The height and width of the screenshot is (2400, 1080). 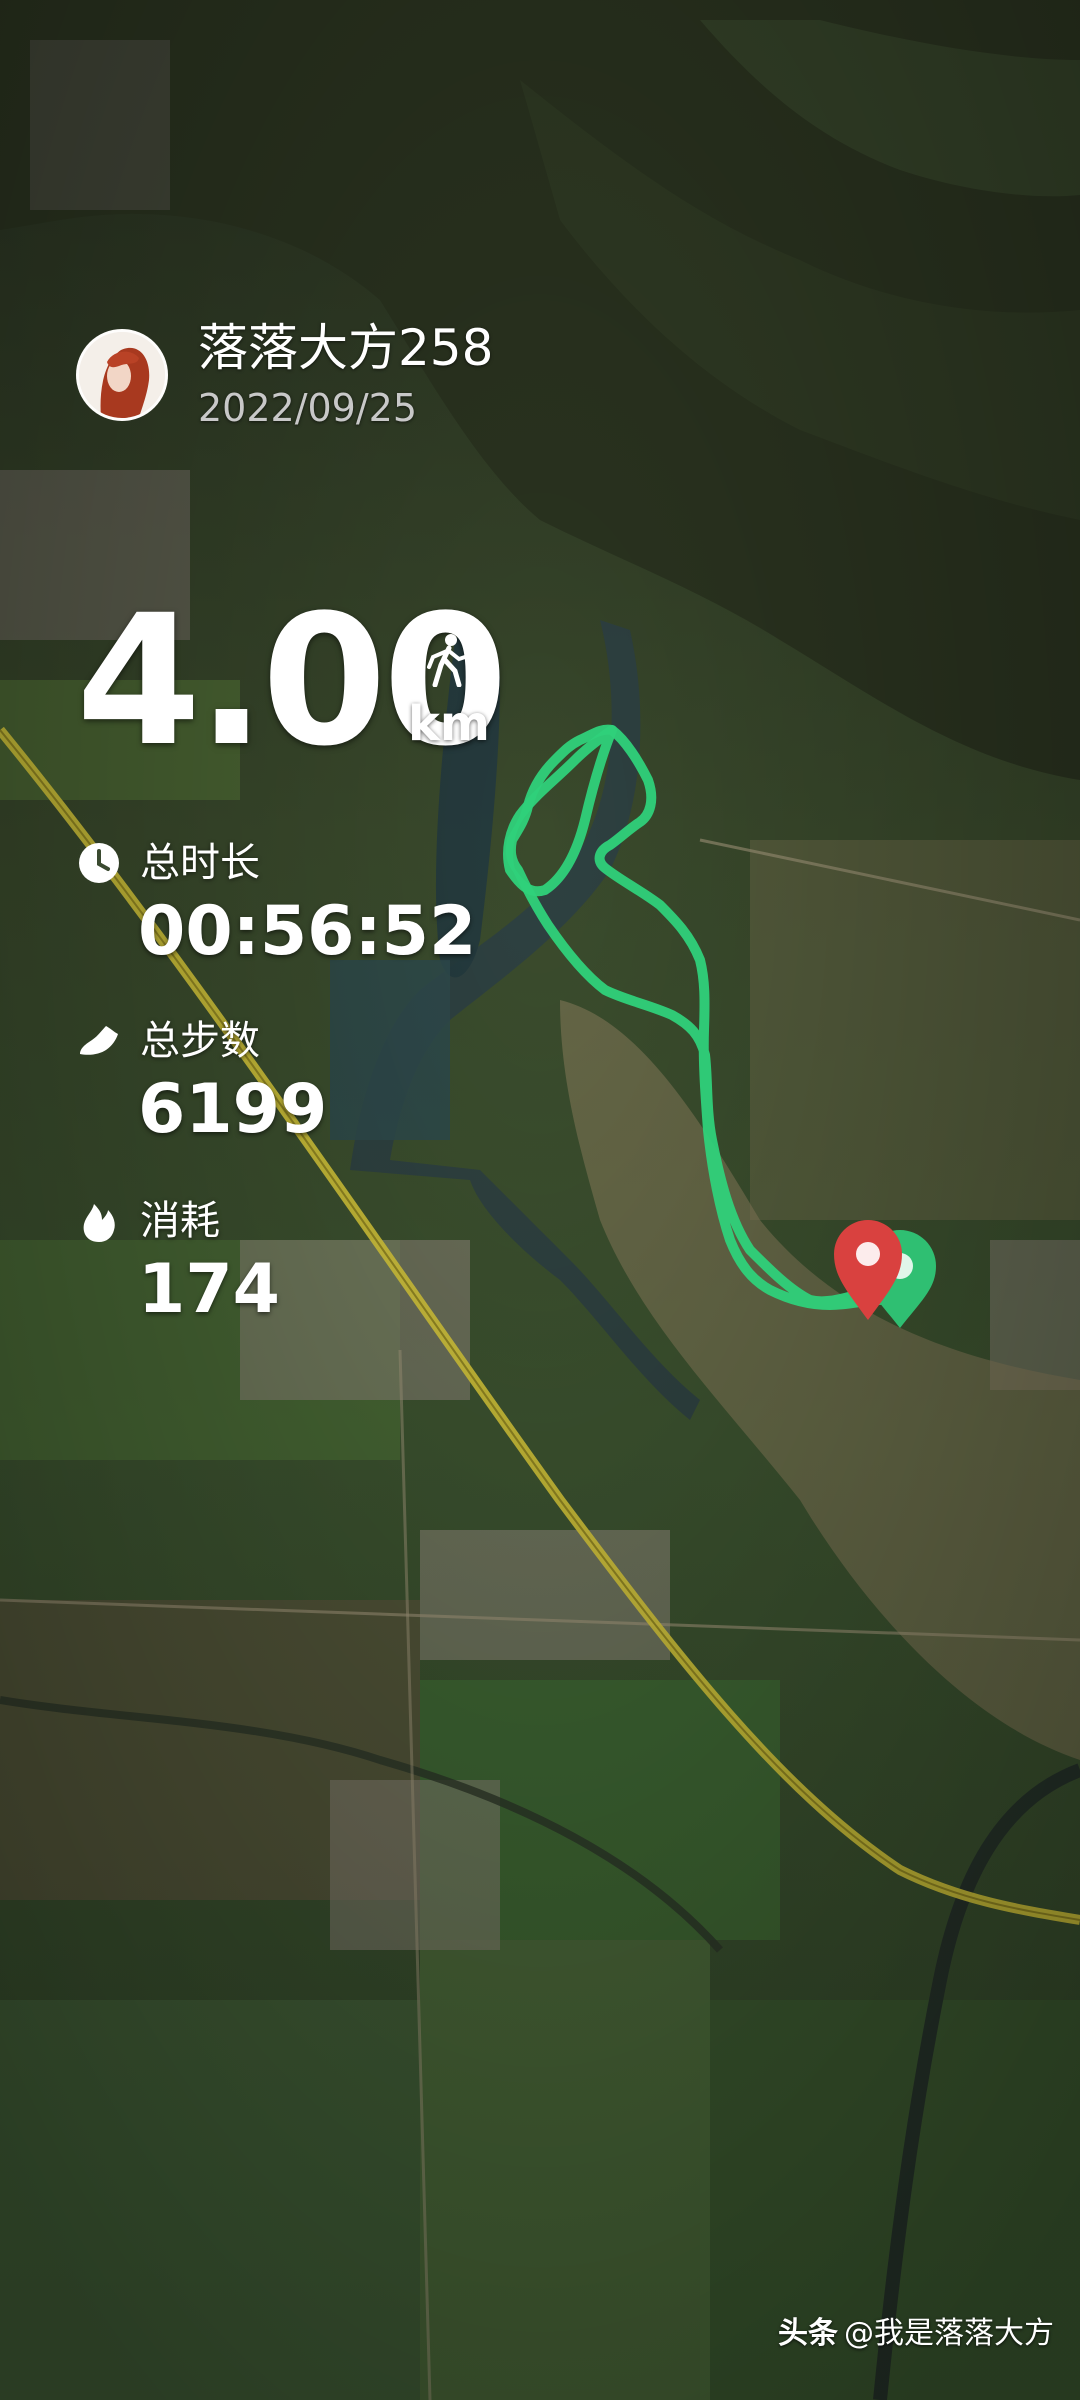 I want to click on stat-value: 6199, so click(x=233, y=1109).